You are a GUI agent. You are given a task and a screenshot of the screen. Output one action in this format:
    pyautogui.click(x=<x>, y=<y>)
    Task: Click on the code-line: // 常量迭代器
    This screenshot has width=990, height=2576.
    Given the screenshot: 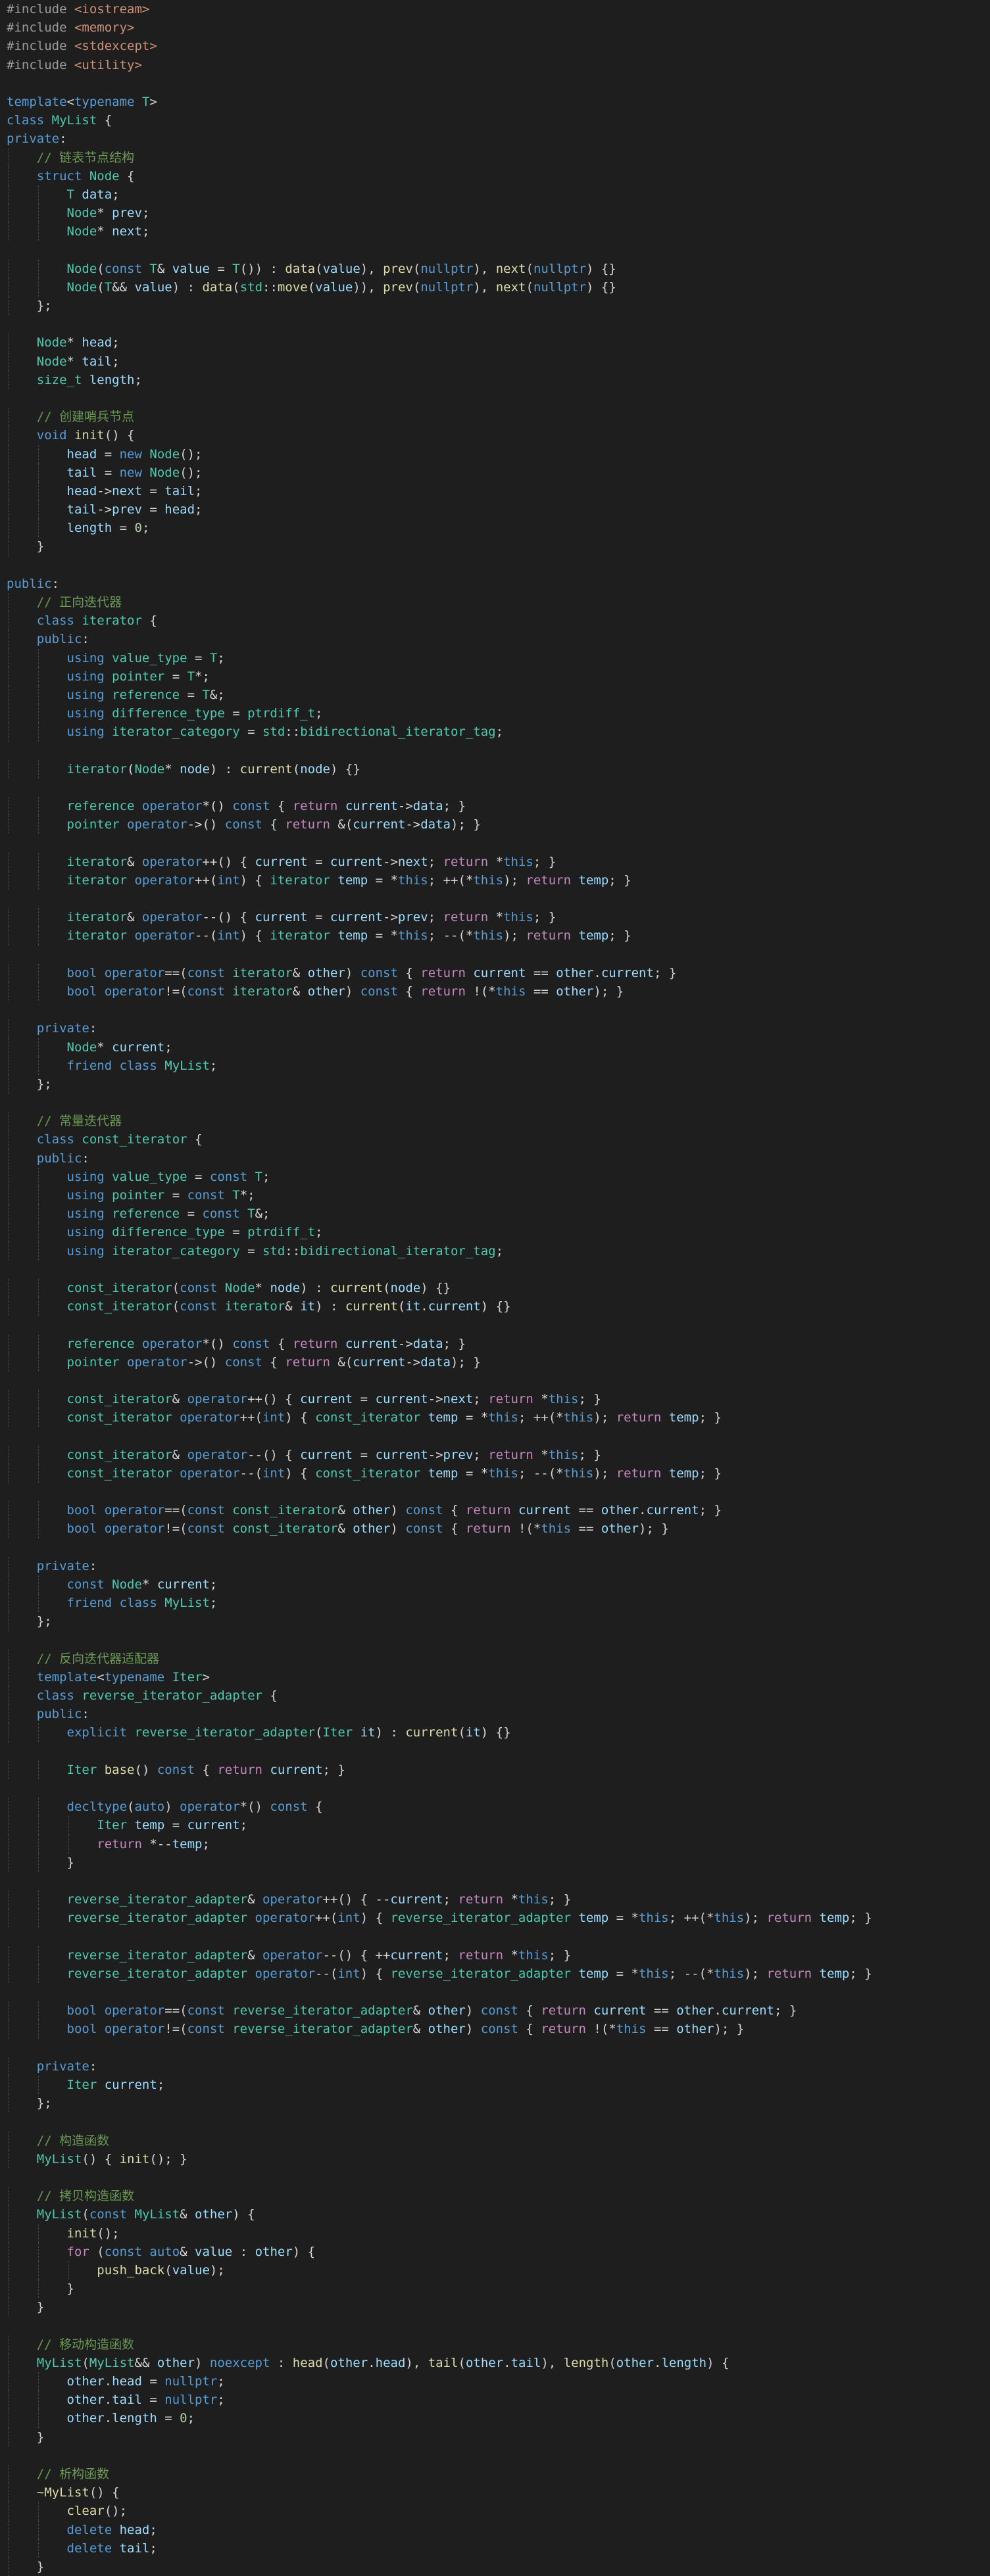 What is the action you would take?
    pyautogui.click(x=495, y=1122)
    